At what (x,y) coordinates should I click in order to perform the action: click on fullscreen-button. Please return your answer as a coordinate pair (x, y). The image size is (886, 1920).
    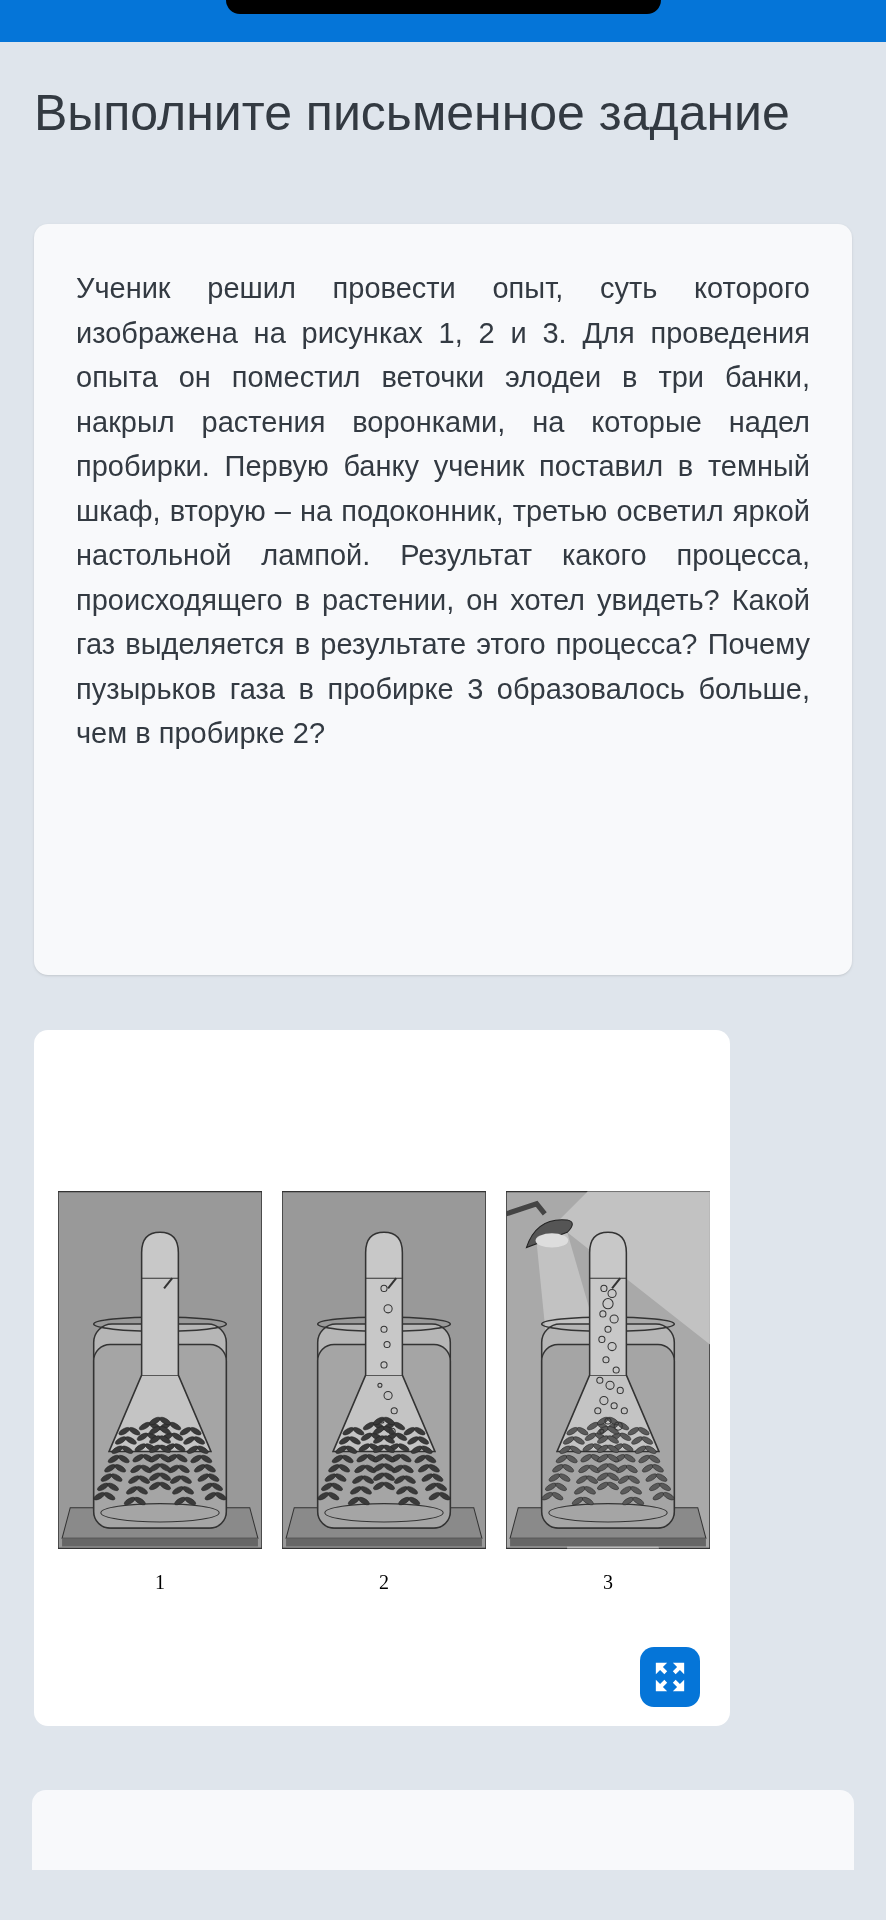
    Looking at the image, I should click on (670, 1677).